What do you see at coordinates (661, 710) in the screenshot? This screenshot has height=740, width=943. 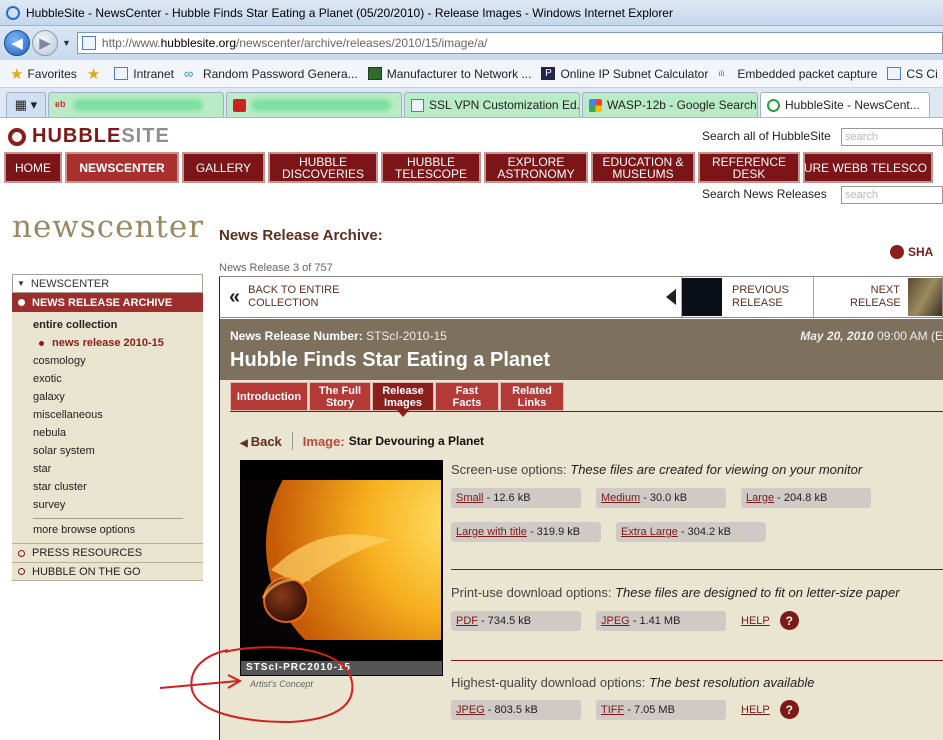 I see `hq-opt-tiff: TIFF - 7.05 MB` at bounding box center [661, 710].